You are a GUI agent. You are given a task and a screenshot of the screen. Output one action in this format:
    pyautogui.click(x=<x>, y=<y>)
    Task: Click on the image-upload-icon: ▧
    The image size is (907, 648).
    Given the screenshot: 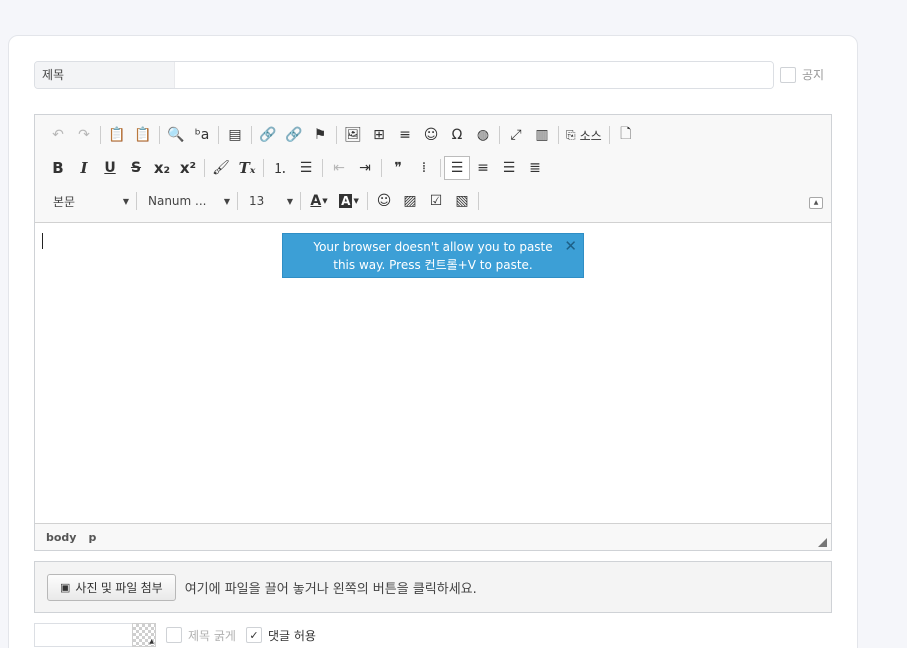 What is the action you would take?
    pyautogui.click(x=462, y=201)
    